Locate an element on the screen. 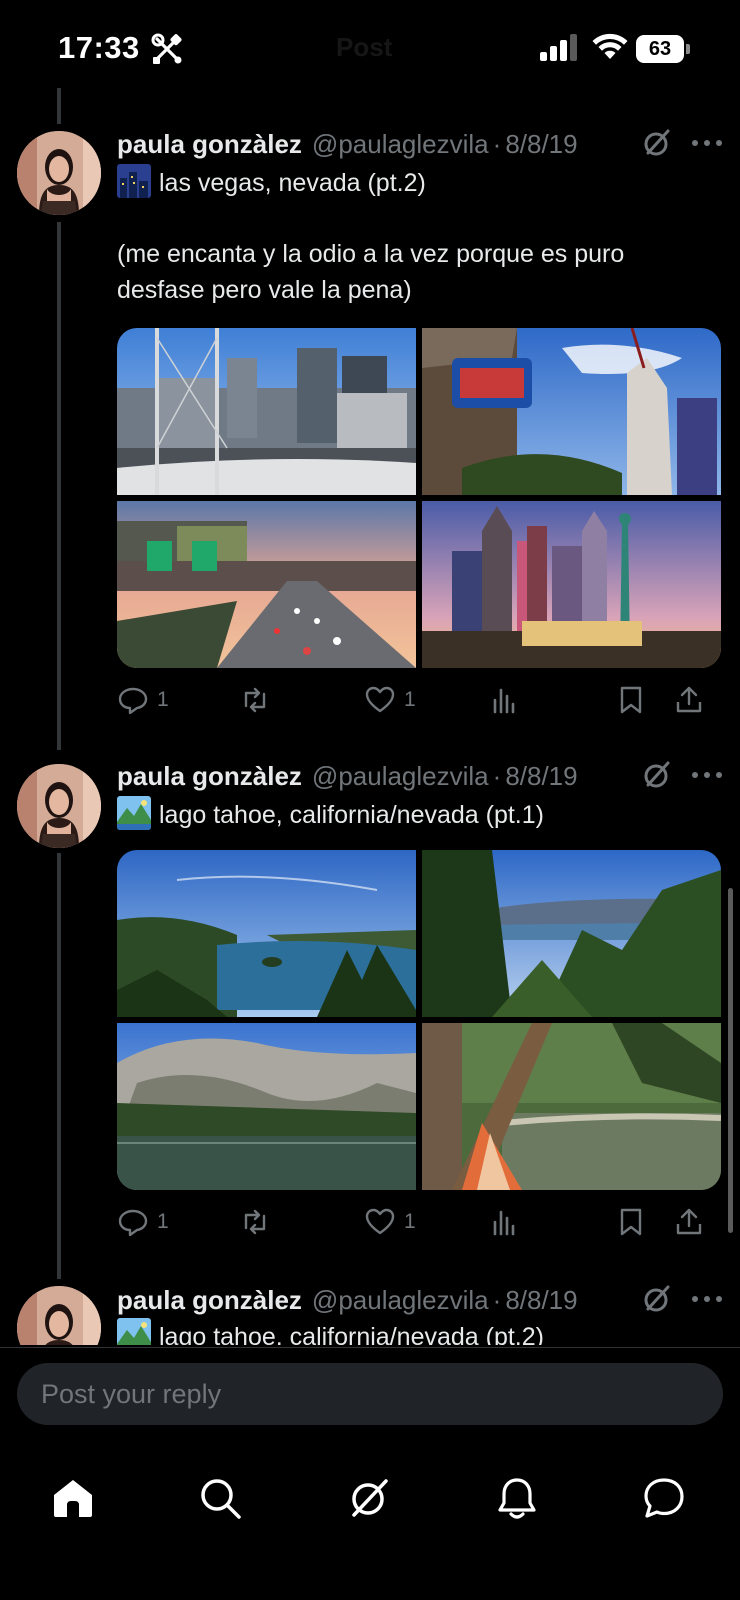 This screenshot has width=740, height=1600. status-time: 17:33 is located at coordinates (99, 47).